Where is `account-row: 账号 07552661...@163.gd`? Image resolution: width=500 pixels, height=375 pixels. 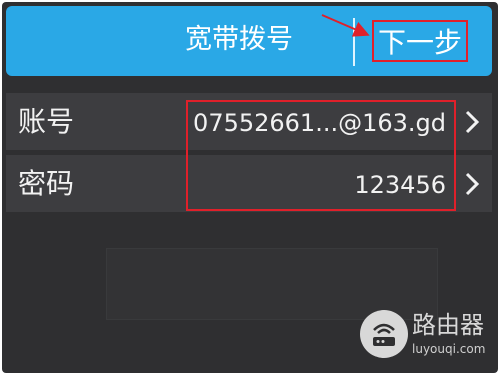 account-row: 账号 07552661...@163.gd is located at coordinates (249, 121).